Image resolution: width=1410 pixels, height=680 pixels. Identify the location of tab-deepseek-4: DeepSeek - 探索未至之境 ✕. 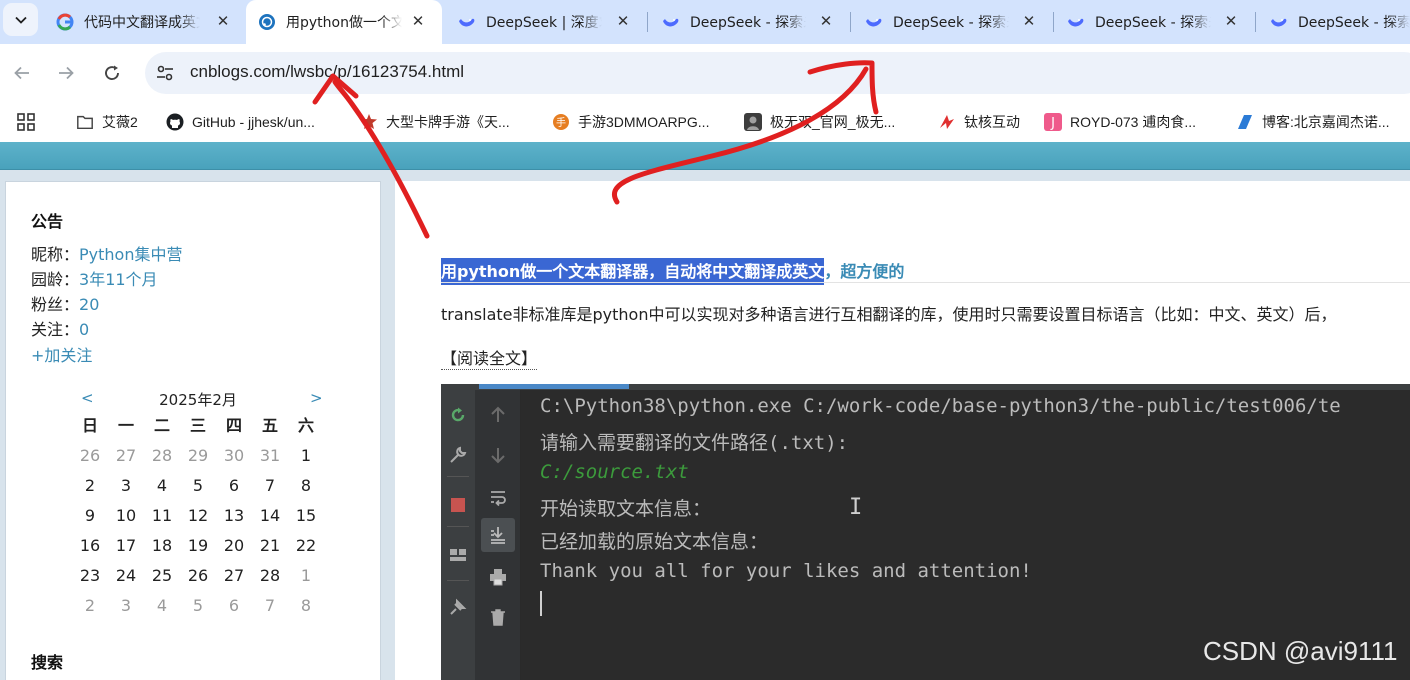
(1154, 22).